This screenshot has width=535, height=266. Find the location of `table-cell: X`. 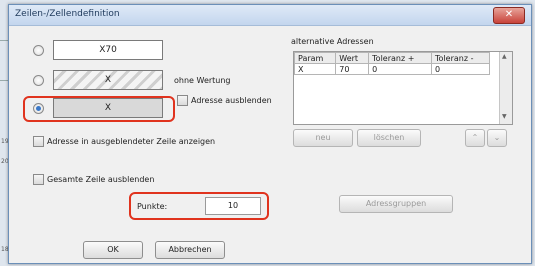

table-cell: X is located at coordinates (315, 69).